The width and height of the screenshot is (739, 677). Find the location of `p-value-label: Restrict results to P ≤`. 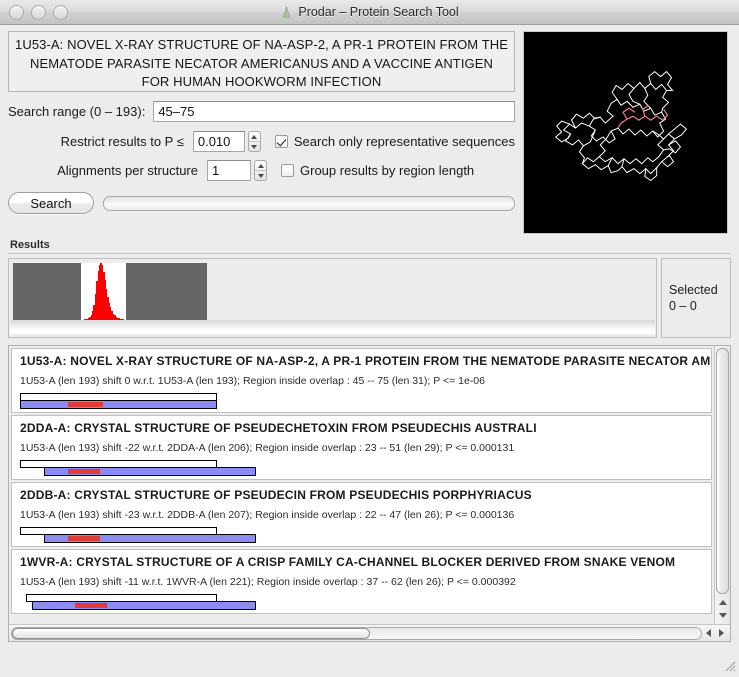

p-value-label: Restrict results to P ≤ is located at coordinates (122, 141).